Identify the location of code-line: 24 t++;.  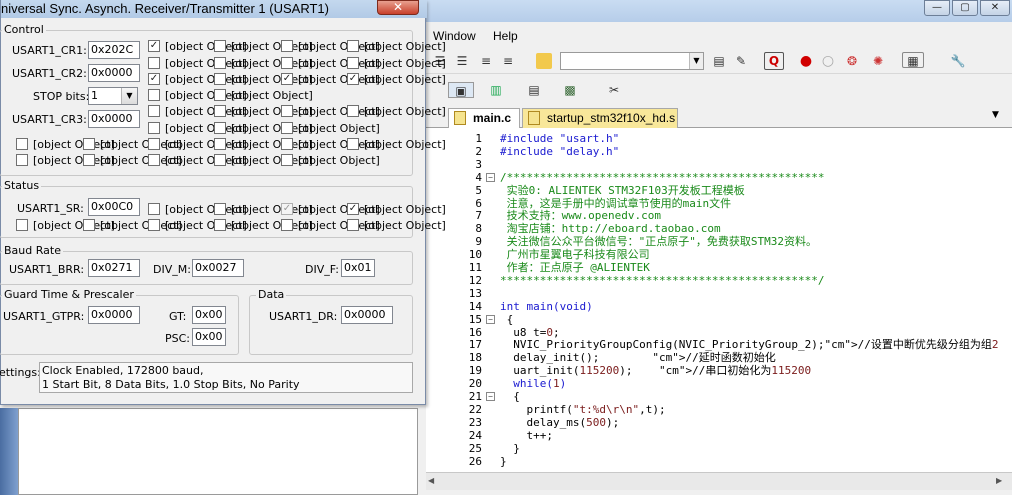
(719, 435).